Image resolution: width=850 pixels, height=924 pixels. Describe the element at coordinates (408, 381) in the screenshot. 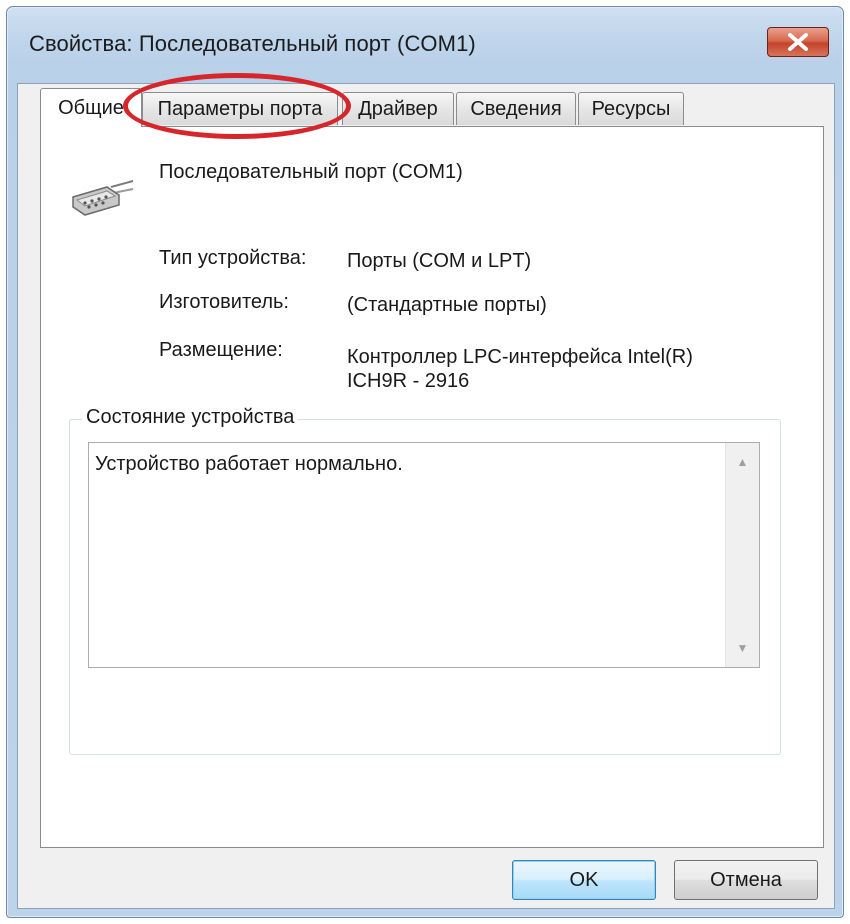

I see `location-value-line2: ICH9R - 2916` at that location.